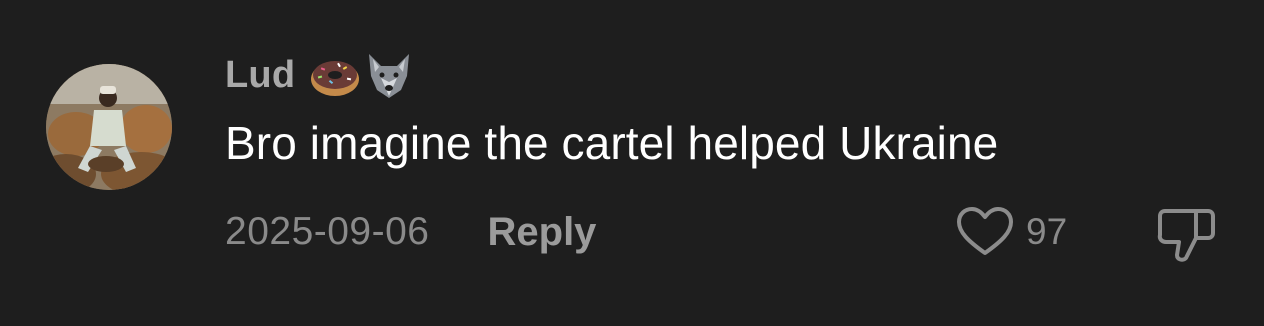 Image resolution: width=1264 pixels, height=326 pixels. I want to click on username-row: Lud, so click(320, 75).